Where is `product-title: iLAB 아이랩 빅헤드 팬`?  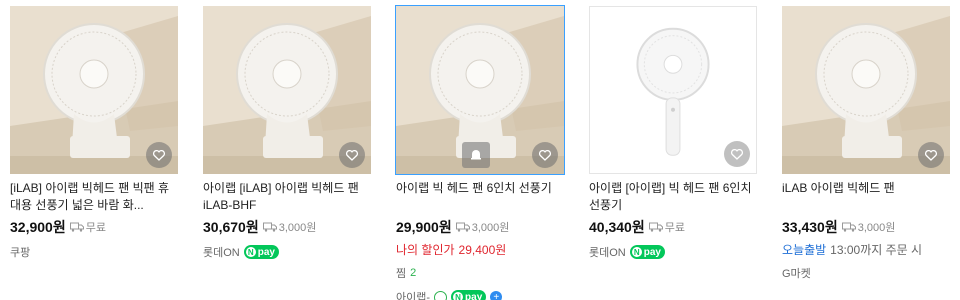 product-title: iLAB 아이랩 빅헤드 팬 is located at coordinates (866, 197).